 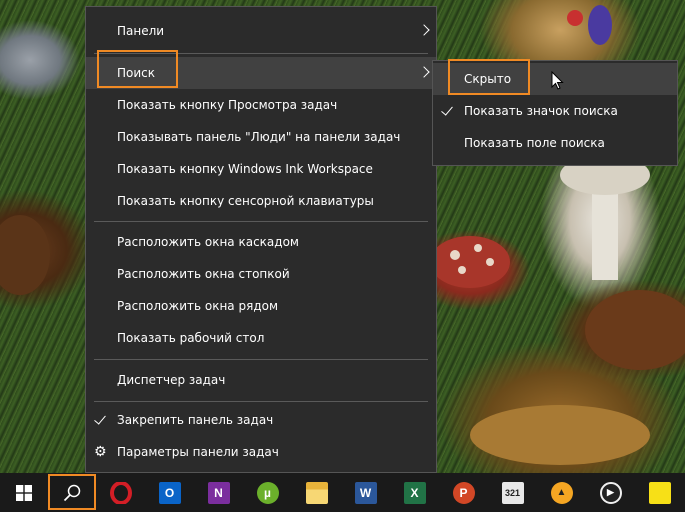 What do you see at coordinates (136, 73) in the screenshot?
I see `menu-item-label: Поиск` at bounding box center [136, 73].